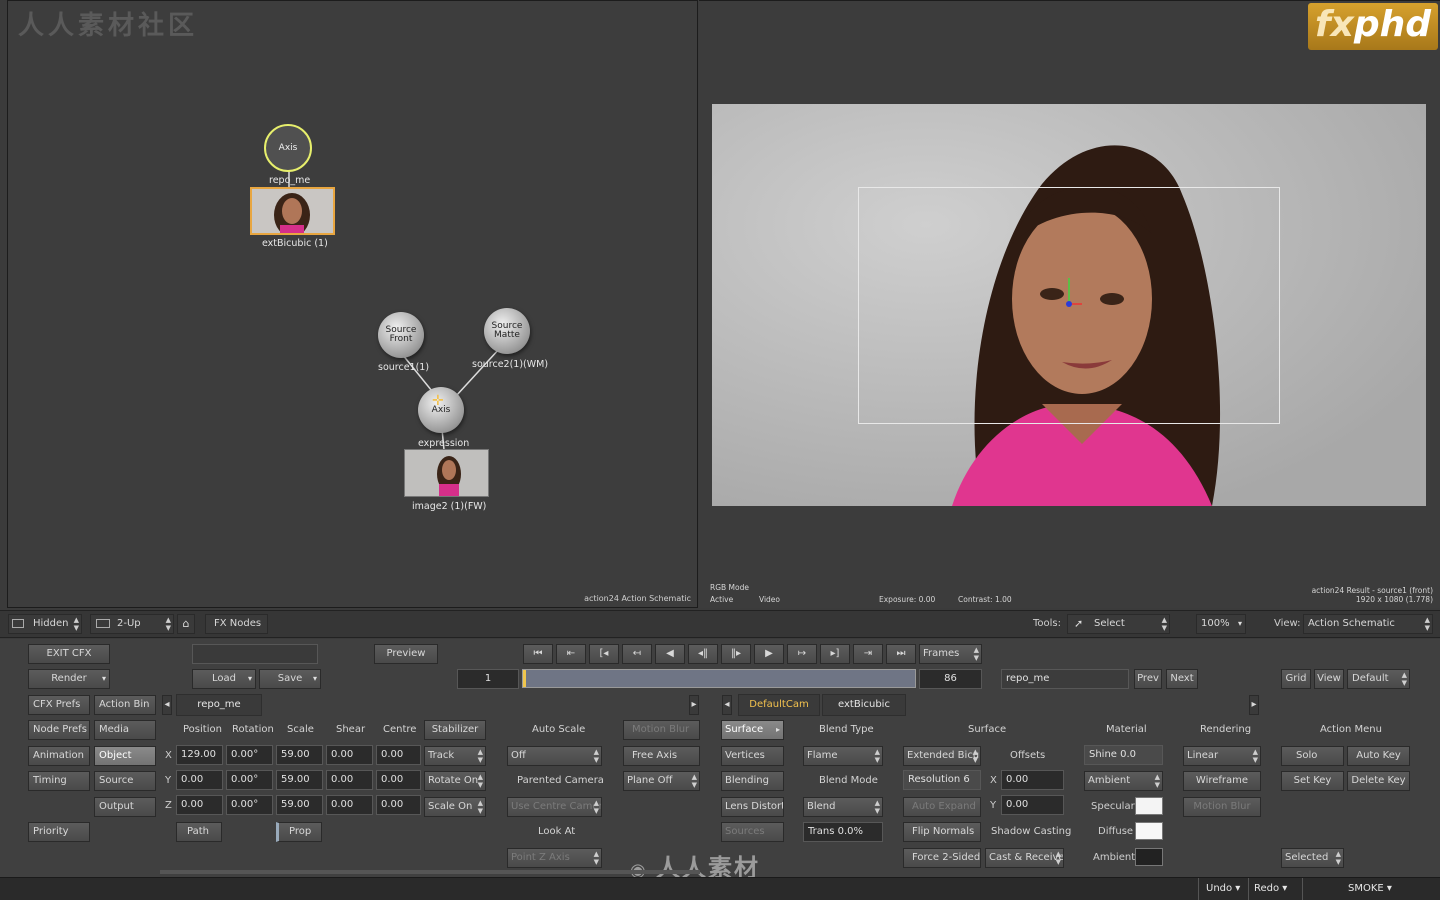  Describe the element at coordinates (167, 705) in the screenshot. I see `tab-scroll-left-icon: ◂` at that location.